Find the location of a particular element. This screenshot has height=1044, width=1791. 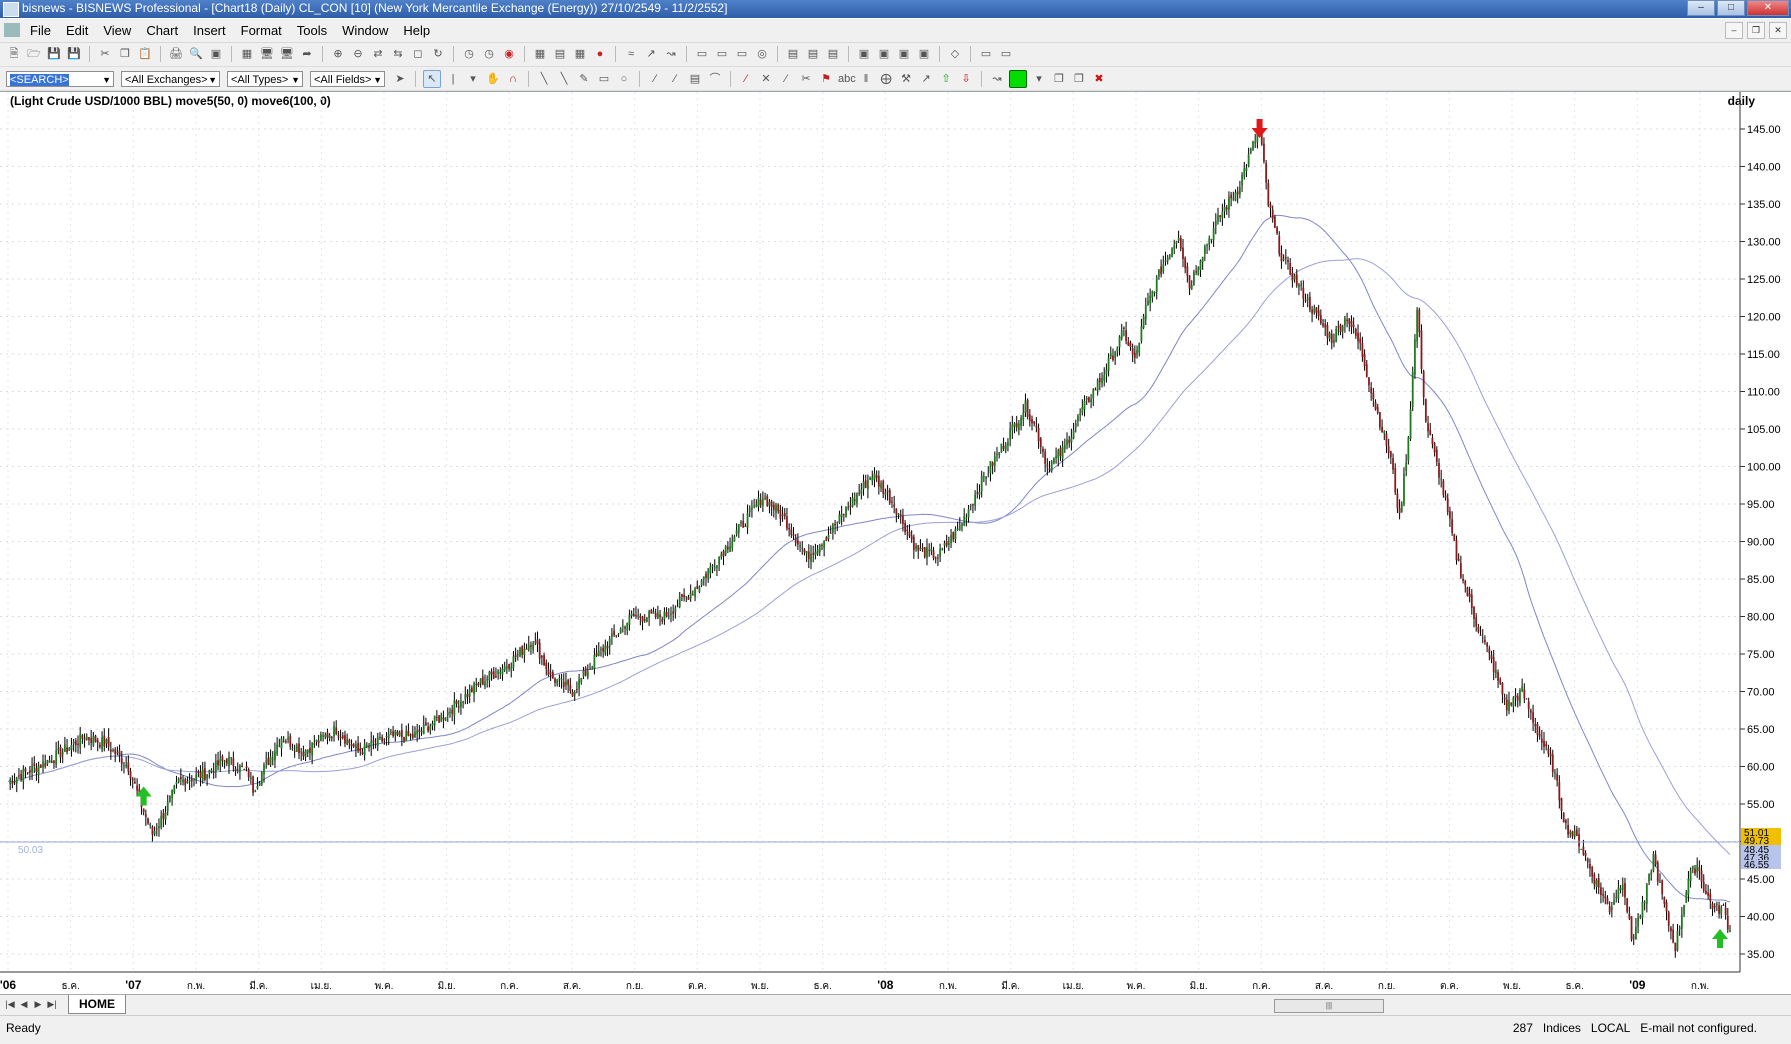

binoculars-icon: ◎ is located at coordinates (762, 54).